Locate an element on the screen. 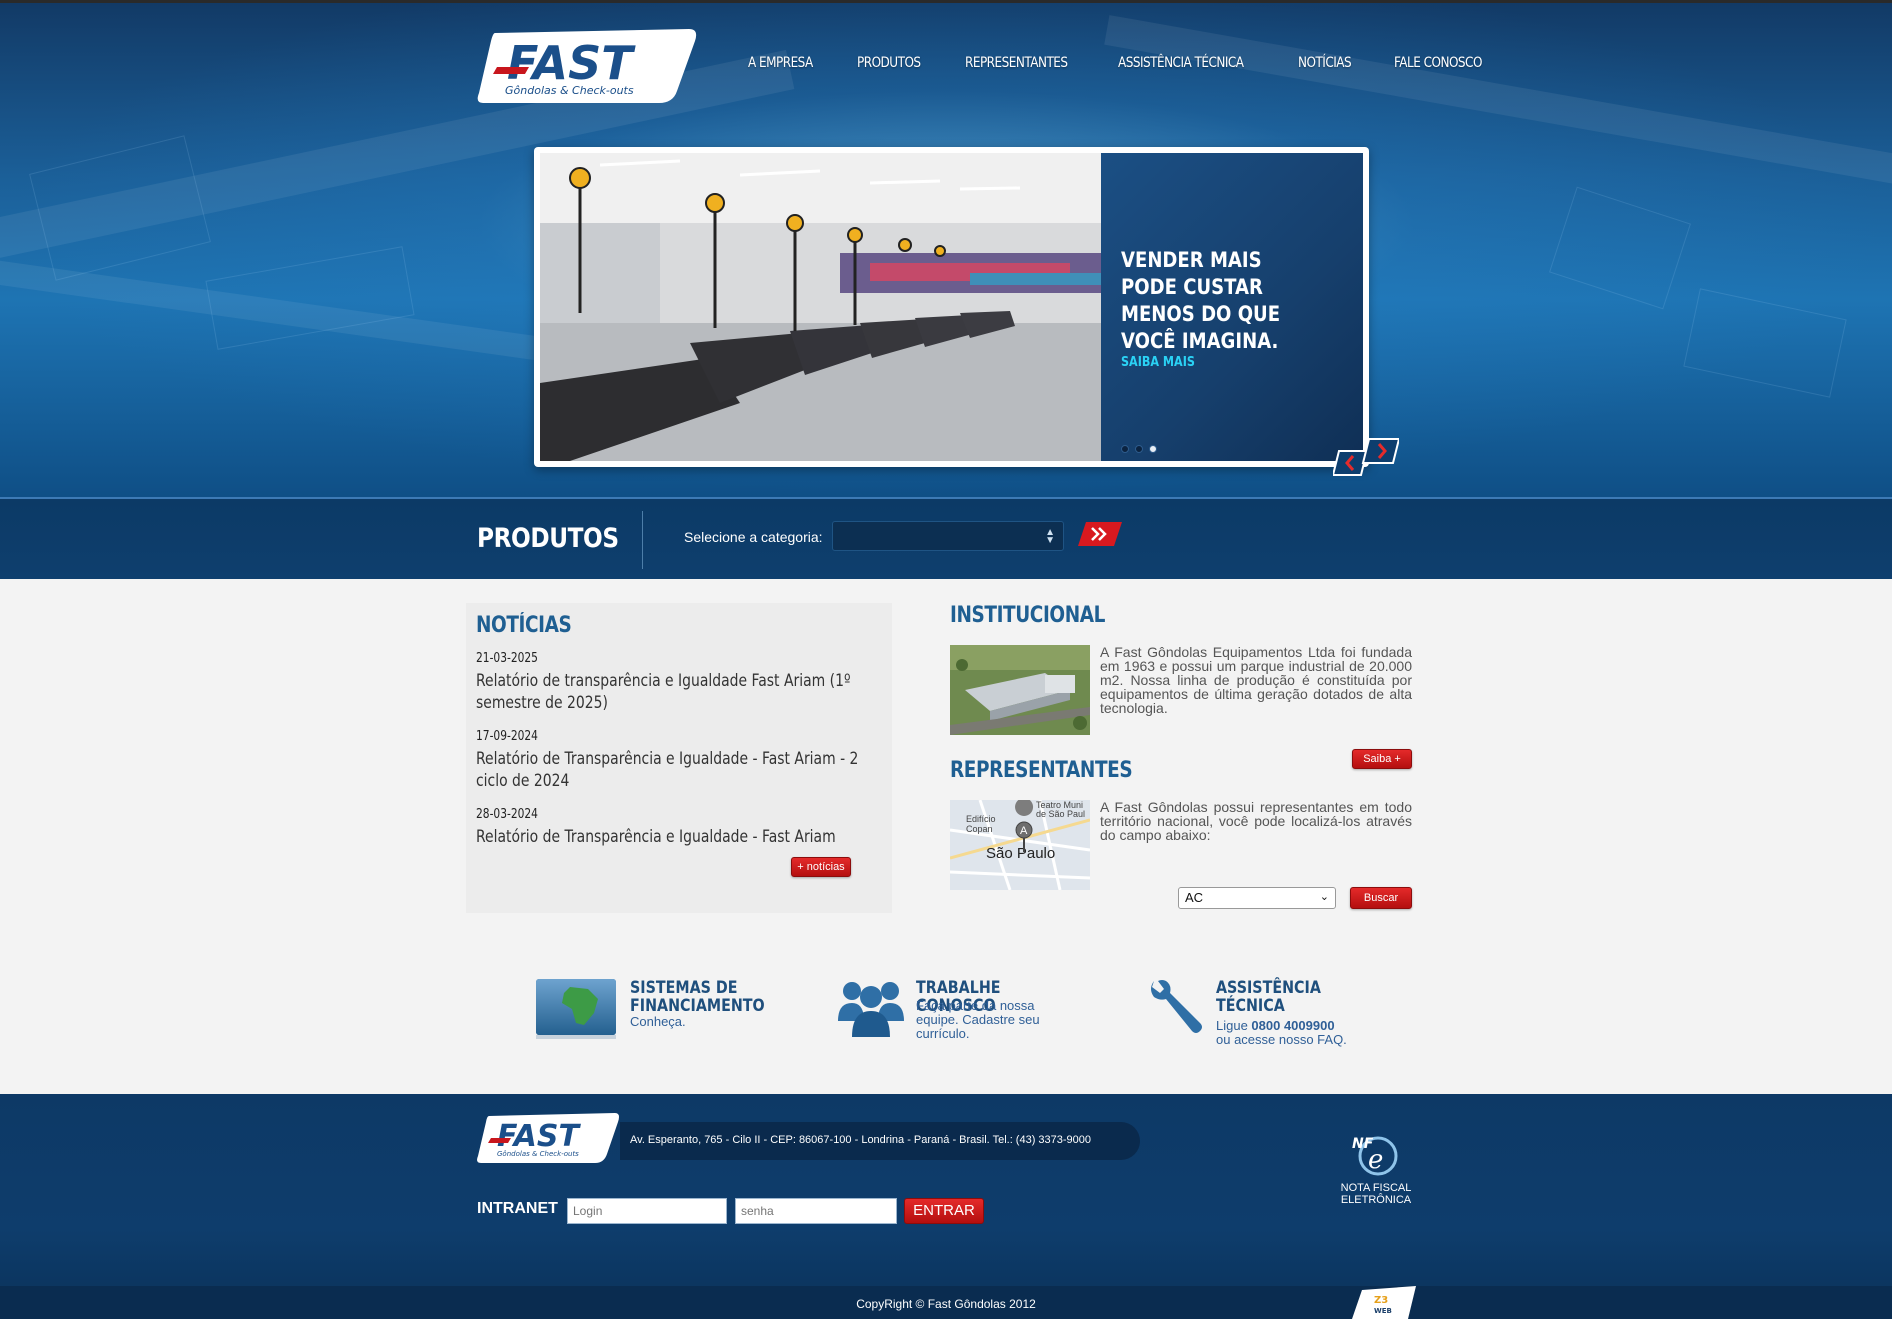 Image resolution: width=1892 pixels, height=1319 pixels. nfe-logo-icon: FAST NF e is located at coordinates (1375, 1156).